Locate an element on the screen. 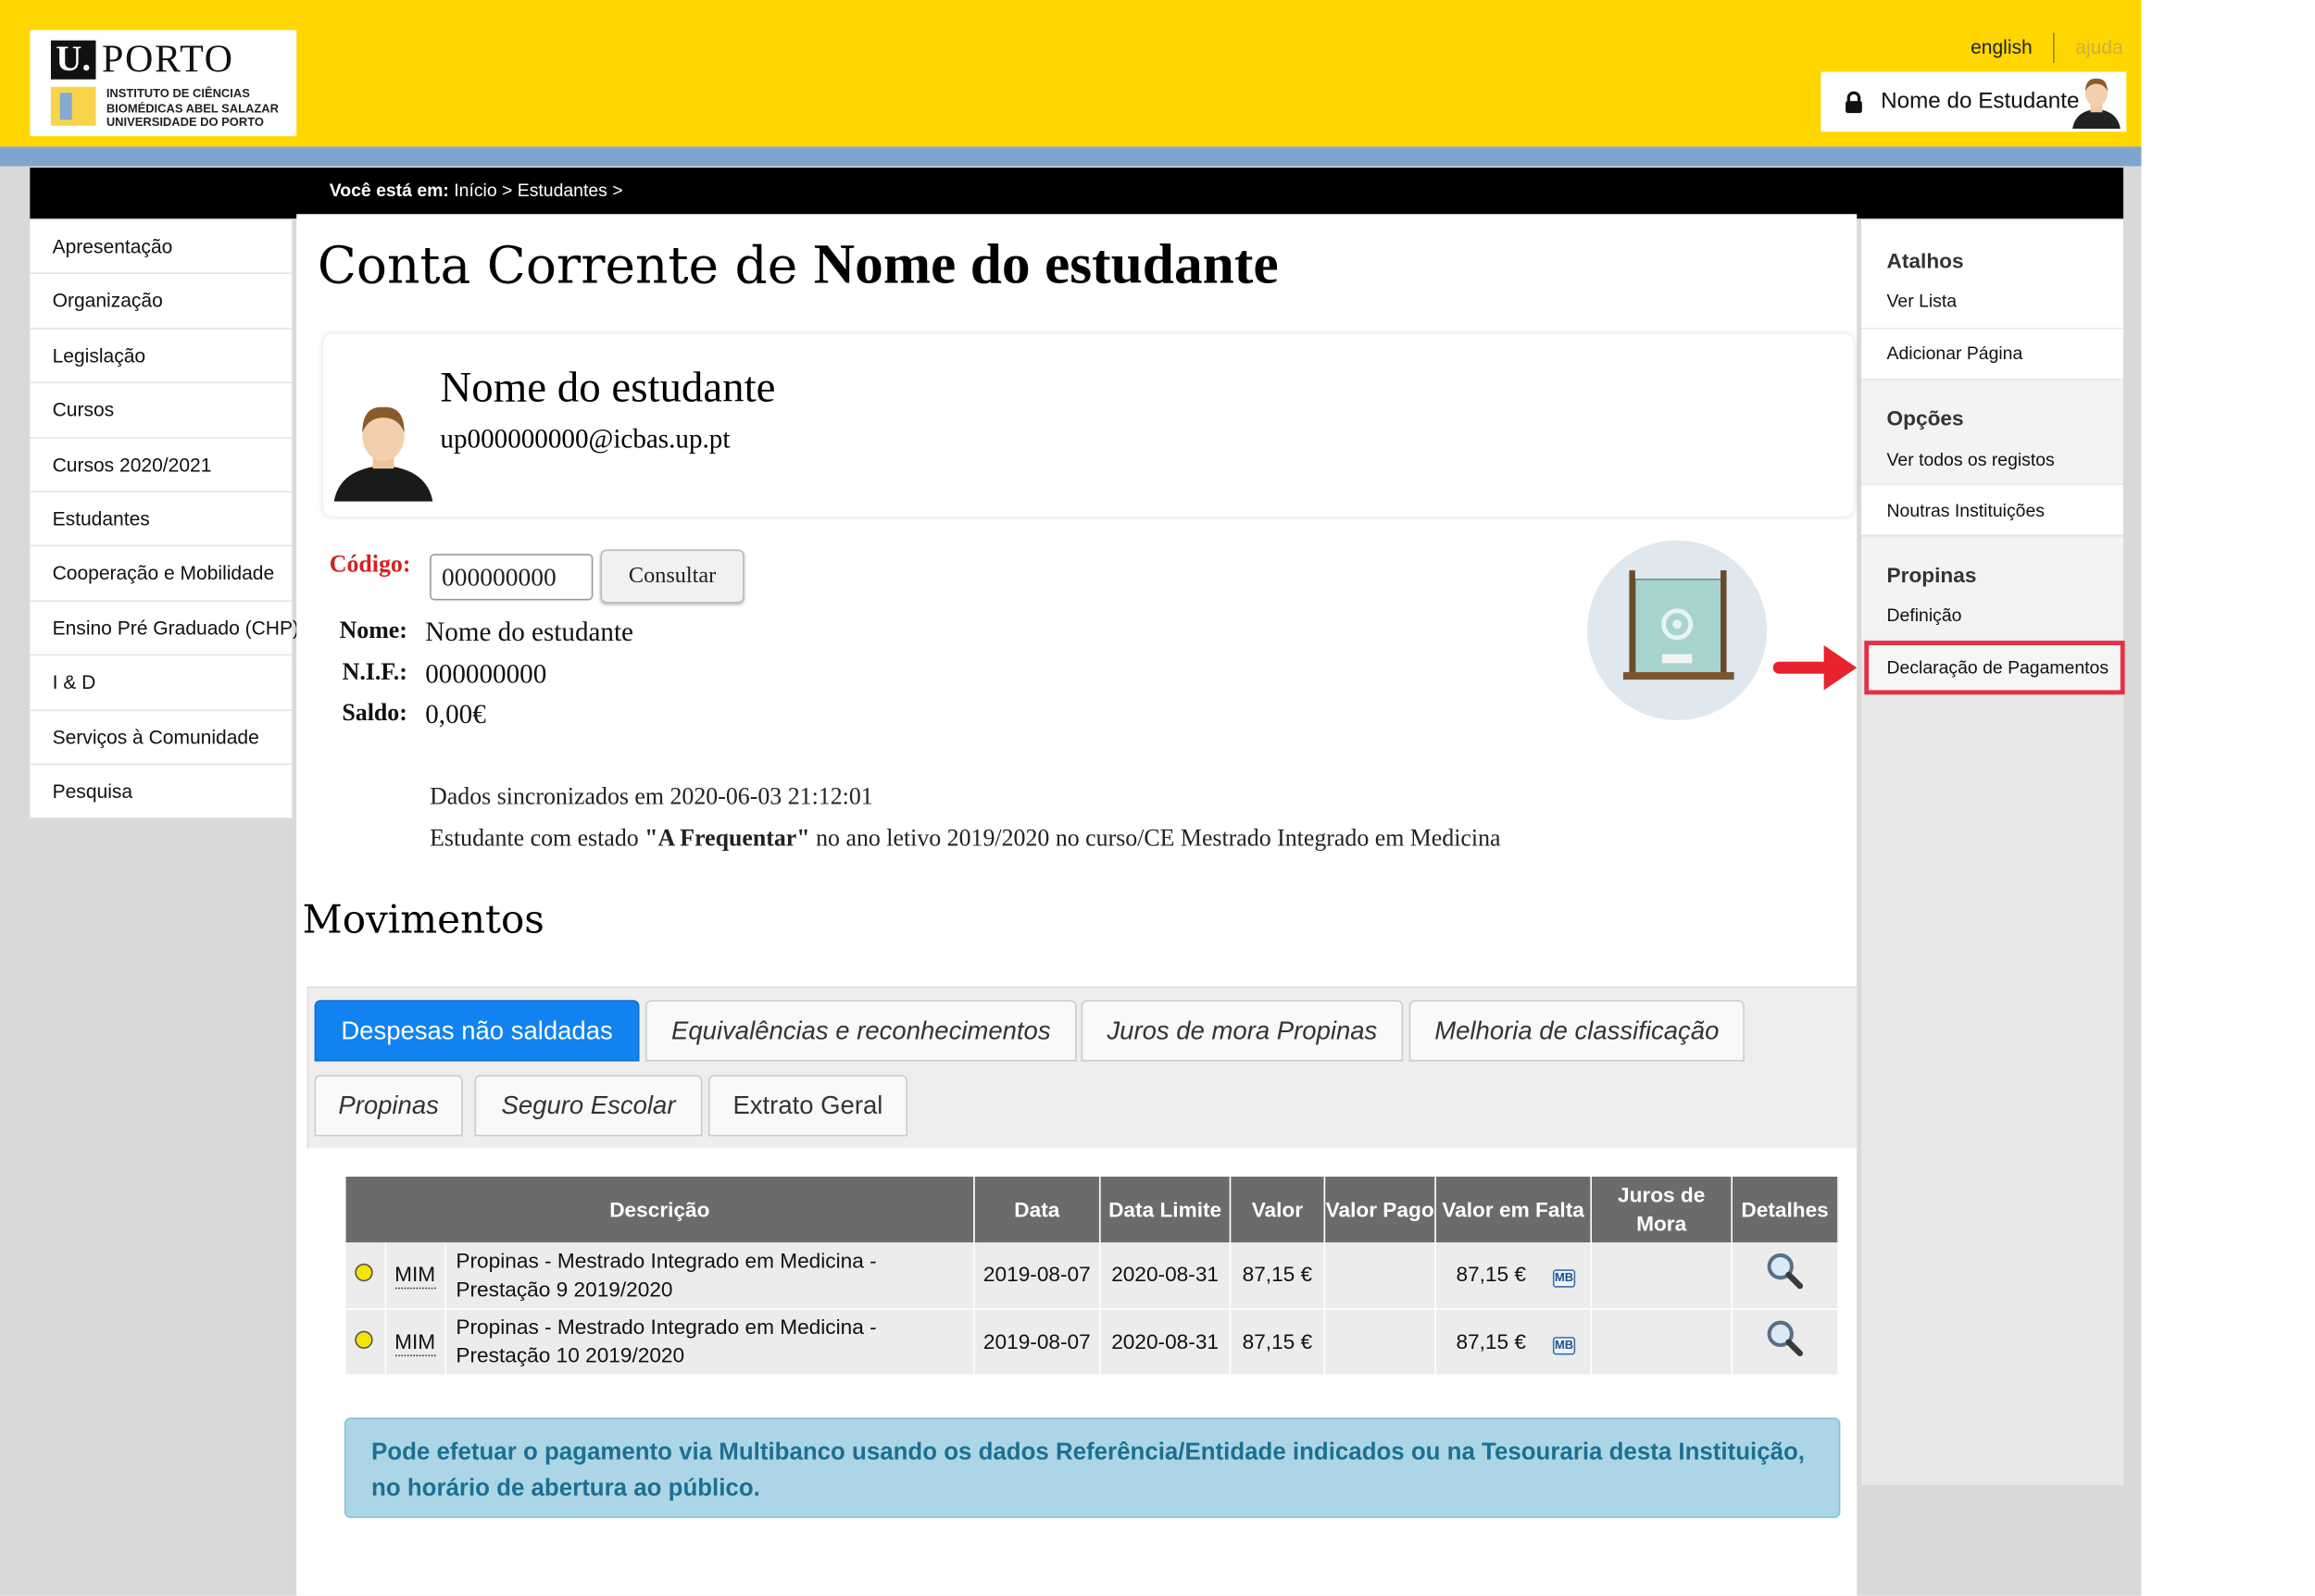  payment-declaration-item: Declaração de Pagamentos is located at coordinates (1994, 668).